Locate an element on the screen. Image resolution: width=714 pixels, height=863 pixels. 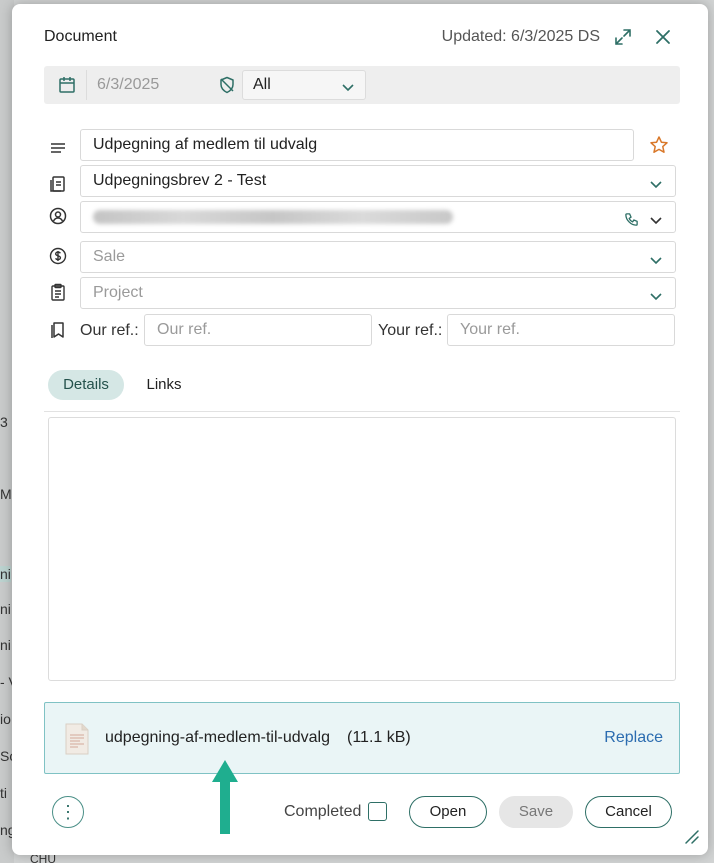
filter-bar: 6/3/2025 All is located at coordinates (362, 85).